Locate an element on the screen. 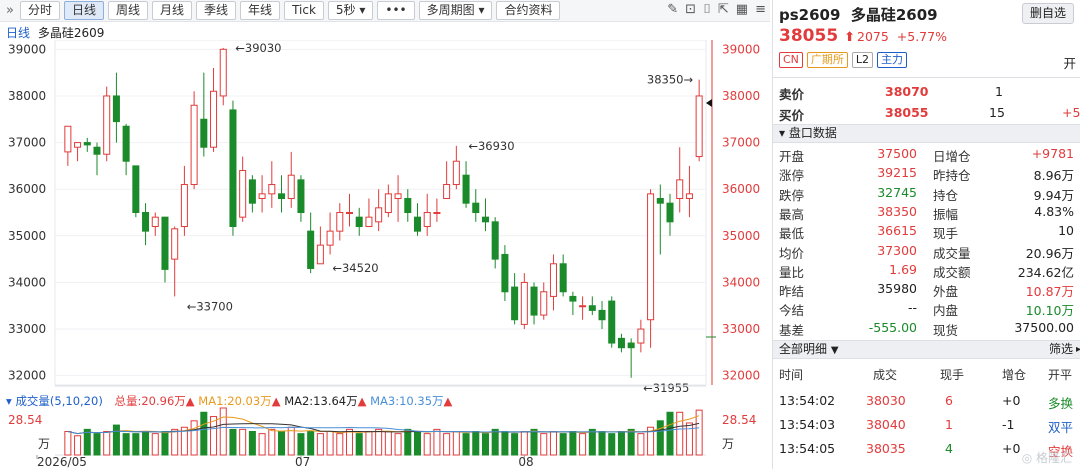  price-annotation: ←36930 is located at coordinates (491, 146).